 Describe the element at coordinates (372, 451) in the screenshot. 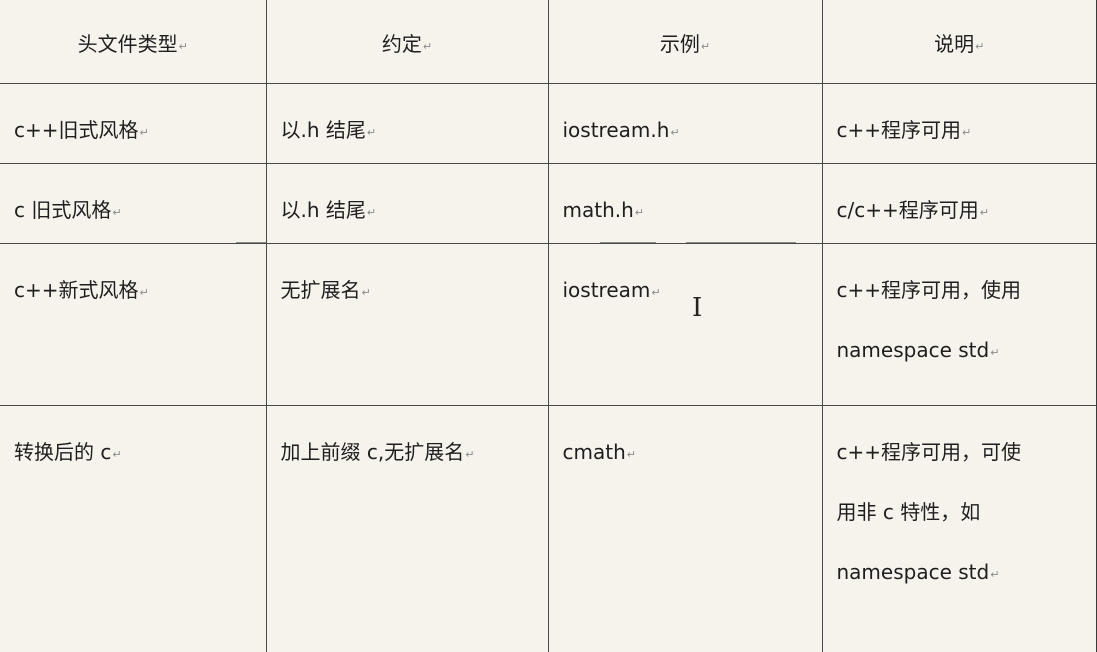

I see `convention-text: 加上前缀 c,无扩展名` at that location.